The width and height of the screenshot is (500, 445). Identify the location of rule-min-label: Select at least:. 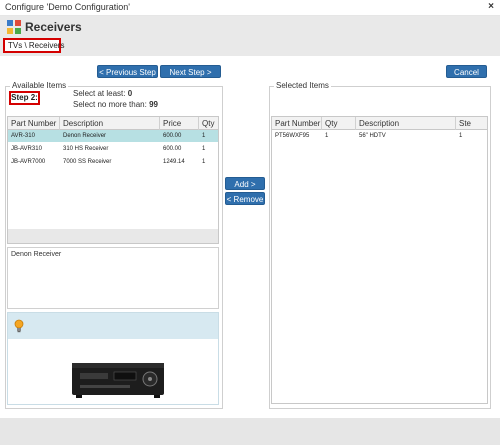
(99, 93).